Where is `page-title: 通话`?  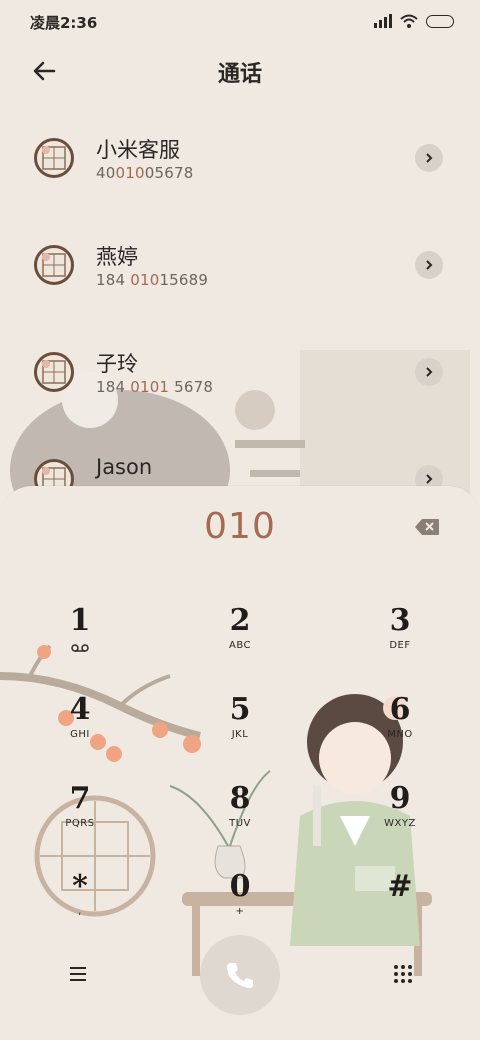 page-title: 通话 is located at coordinates (239, 74).